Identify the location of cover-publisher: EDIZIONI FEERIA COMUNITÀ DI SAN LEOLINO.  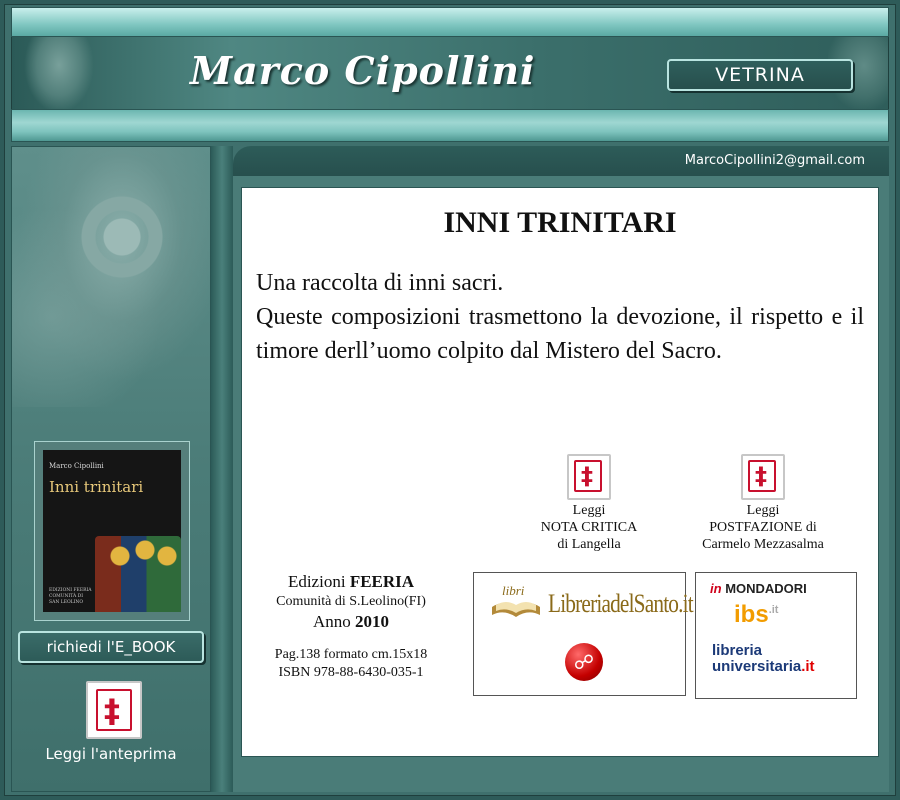
(70, 596).